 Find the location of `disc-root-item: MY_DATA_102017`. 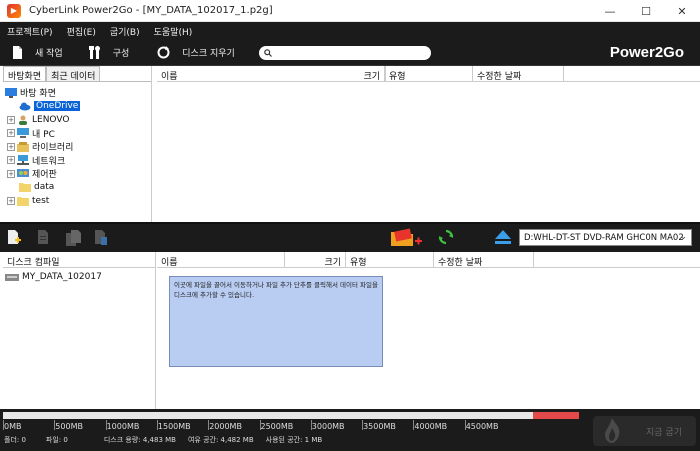

disc-root-item: MY_DATA_102017 is located at coordinates (79, 275).